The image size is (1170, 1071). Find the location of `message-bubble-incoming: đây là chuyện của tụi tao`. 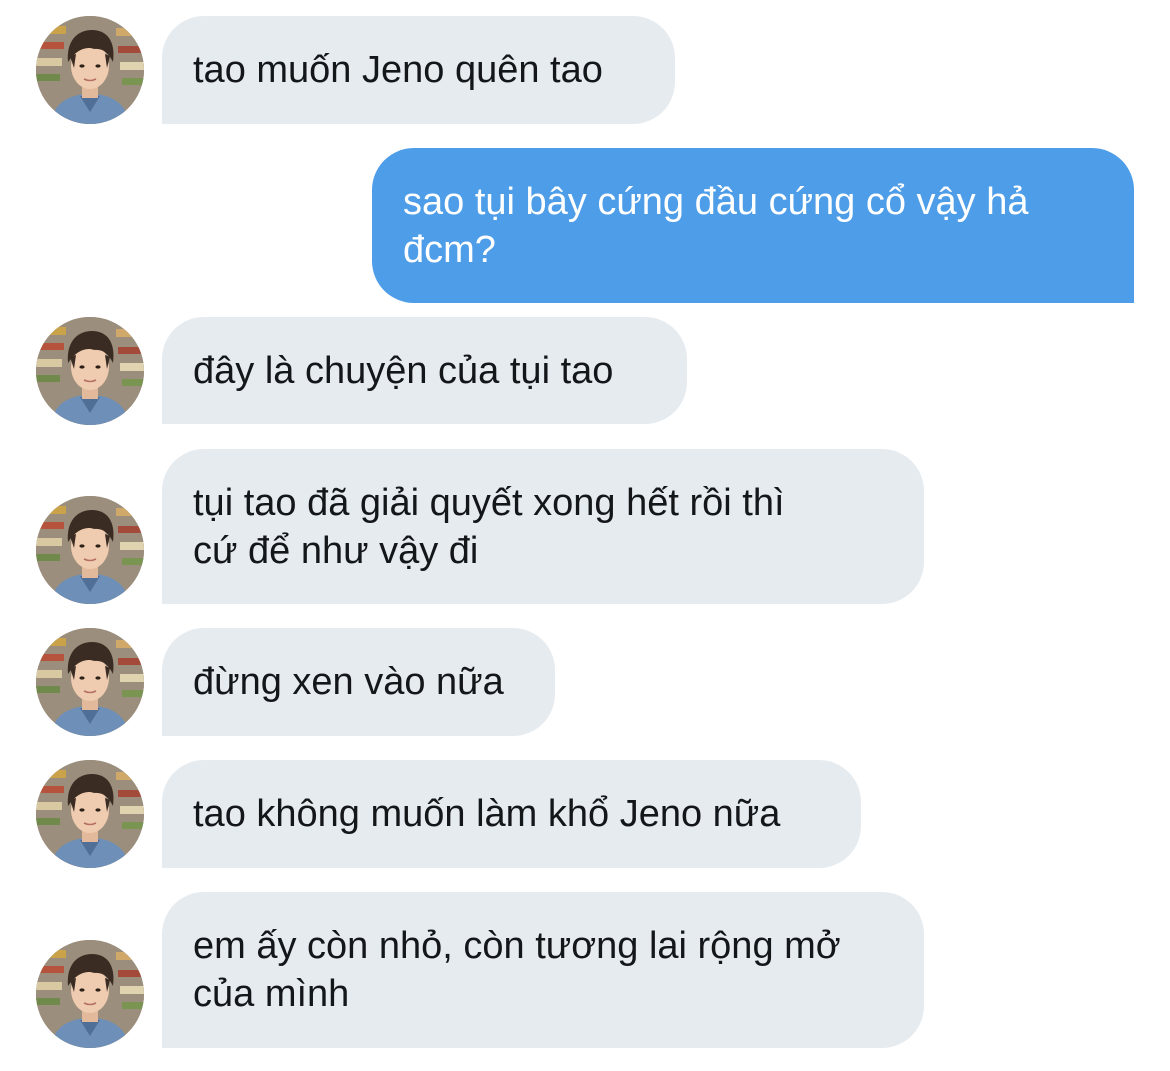

message-bubble-incoming: đây là chuyện của tụi tao is located at coordinates (424, 370).